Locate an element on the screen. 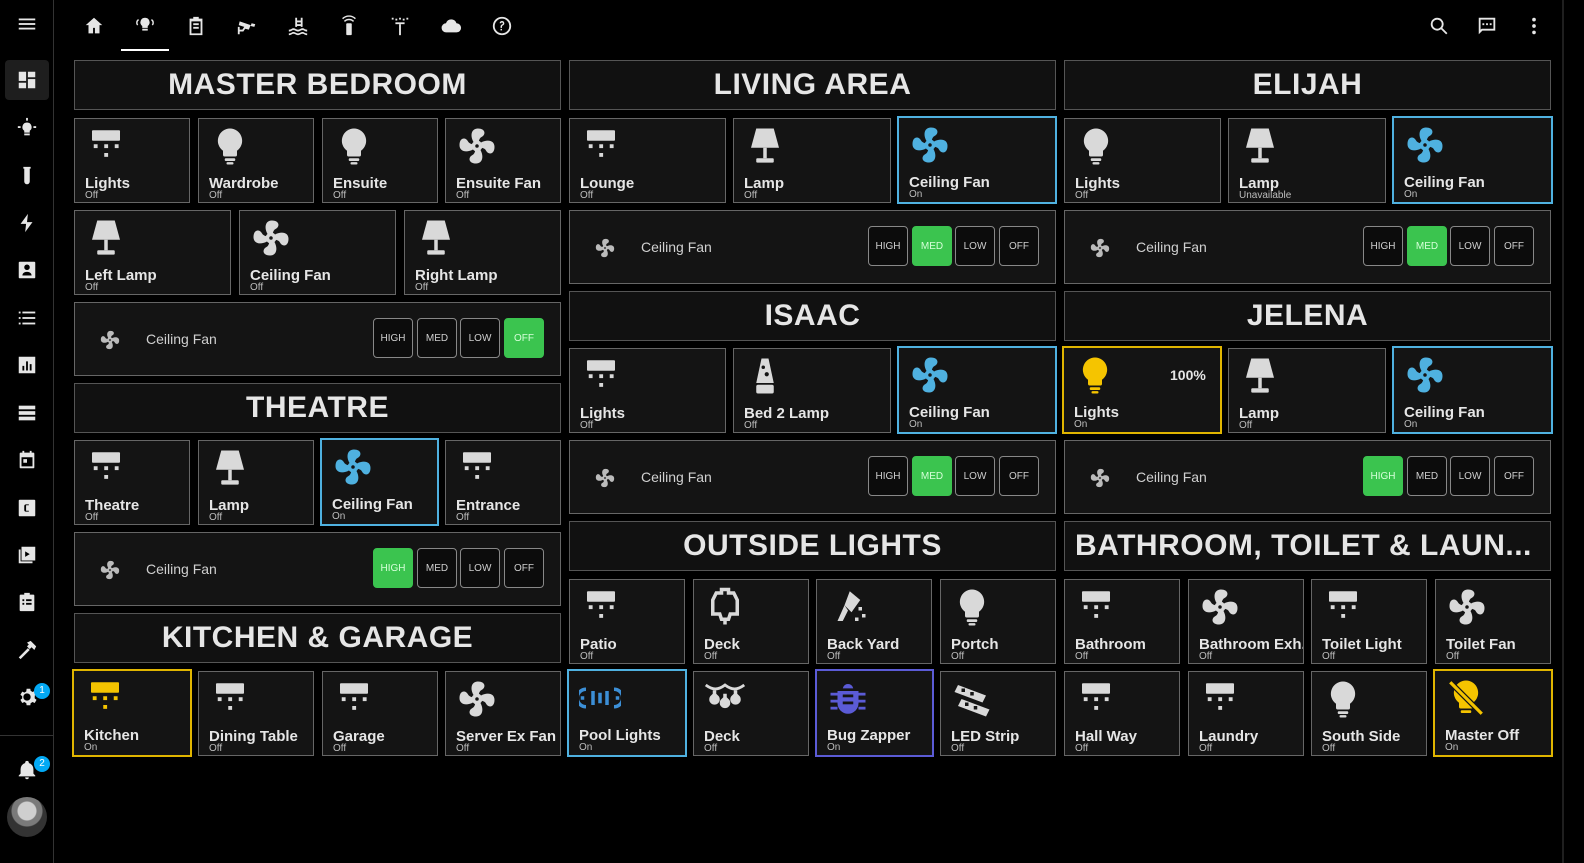 This screenshot has width=1584, height=863. tab-help is located at coordinates (502, 26).